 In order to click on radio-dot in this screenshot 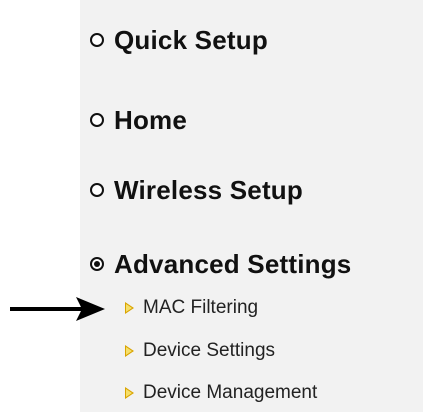, I will do `click(97, 264)`.